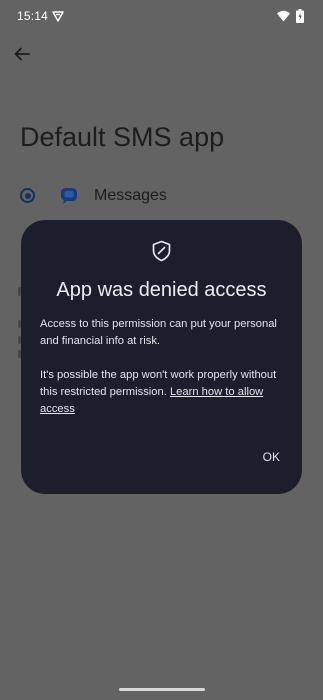 The height and width of the screenshot is (700, 323). Describe the element at coordinates (161, 290) in the screenshot. I see `dialog-title: App was denied access` at that location.